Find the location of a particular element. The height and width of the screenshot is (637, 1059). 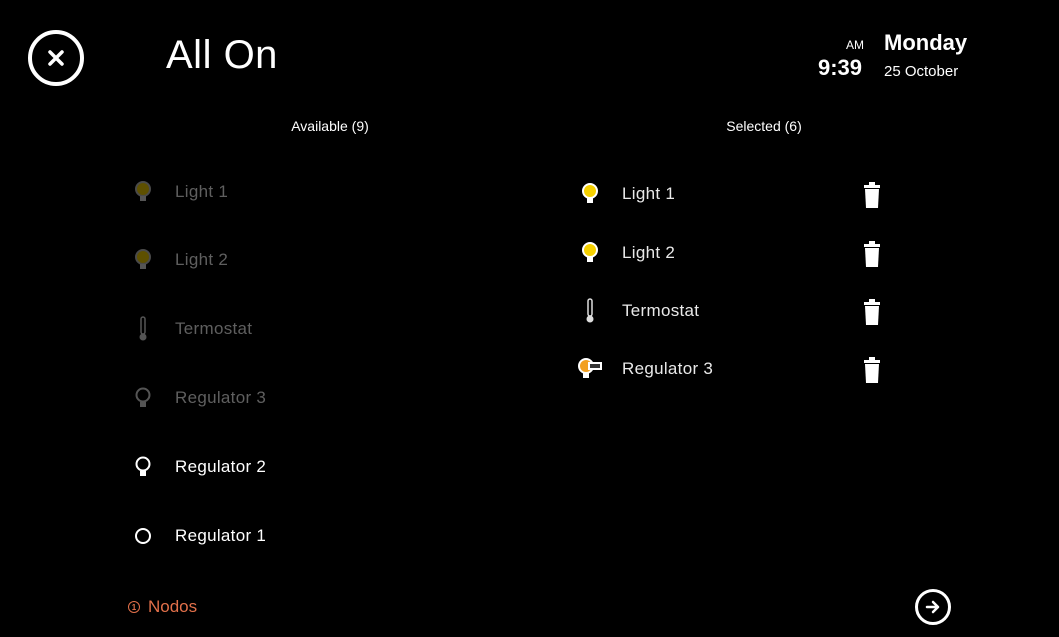

clock-time: 9:39 is located at coordinates (839, 67).